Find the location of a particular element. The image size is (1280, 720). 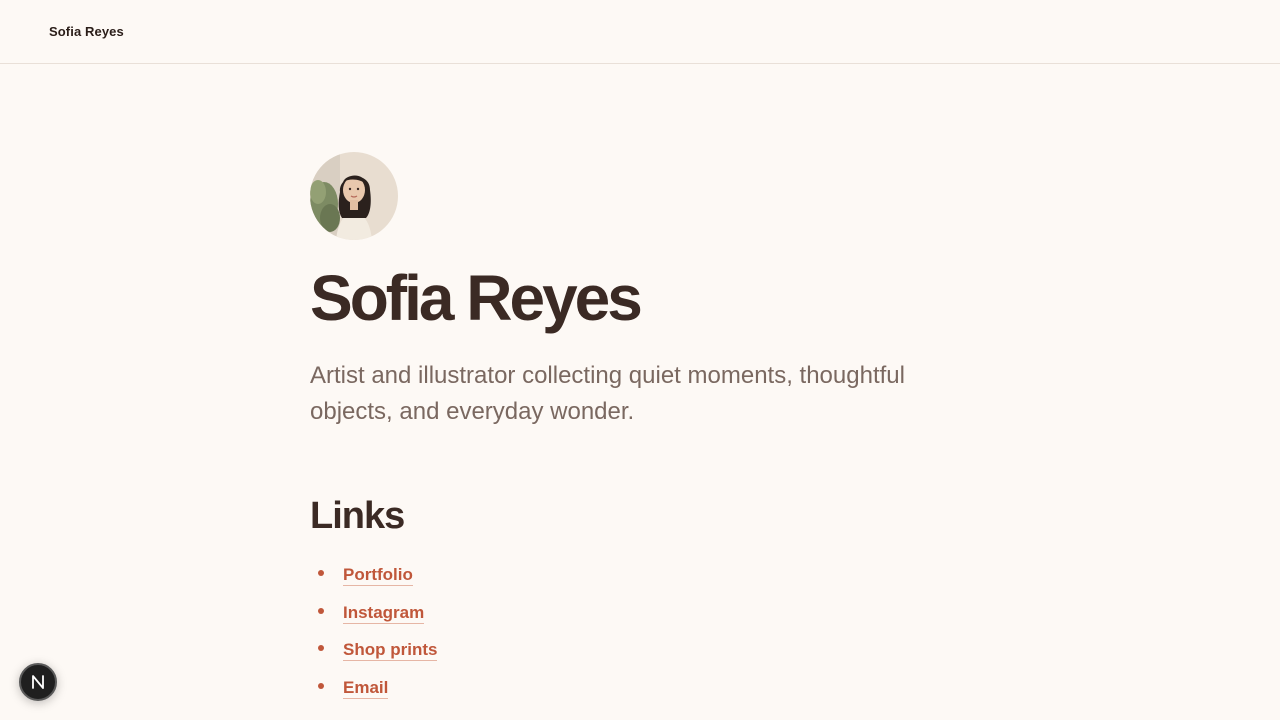

n-logo-icon is located at coordinates (38, 682).